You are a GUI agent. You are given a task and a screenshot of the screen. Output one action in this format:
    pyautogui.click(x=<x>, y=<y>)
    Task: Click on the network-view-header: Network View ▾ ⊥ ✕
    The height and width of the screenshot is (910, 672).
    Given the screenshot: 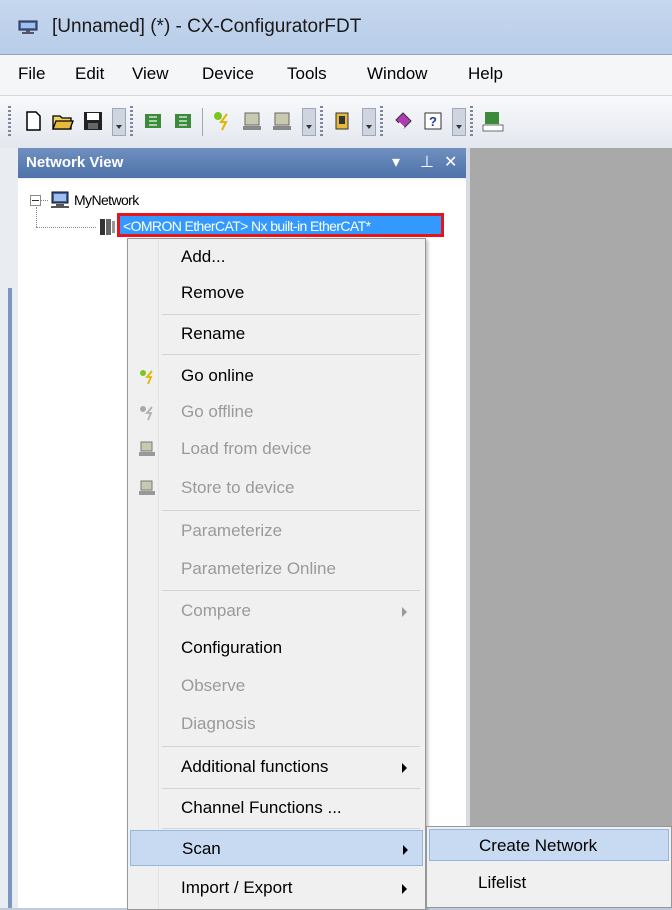 What is the action you would take?
    pyautogui.click(x=242, y=163)
    